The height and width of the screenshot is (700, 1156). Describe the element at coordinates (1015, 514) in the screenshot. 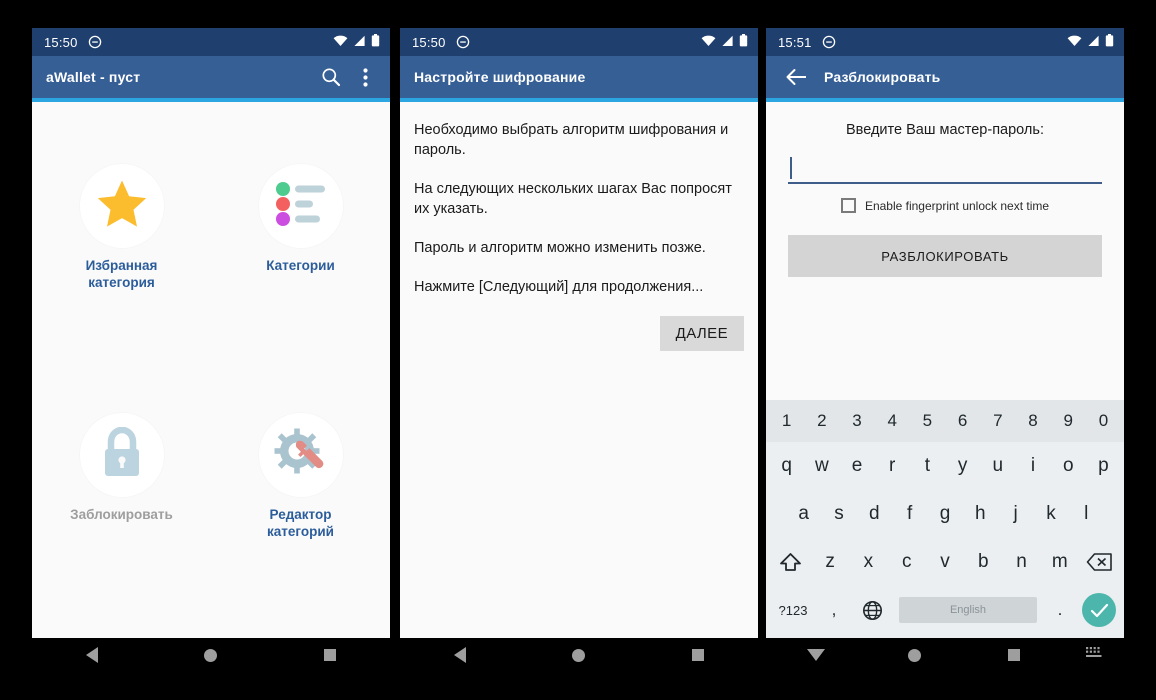

I see `key-j: j` at that location.